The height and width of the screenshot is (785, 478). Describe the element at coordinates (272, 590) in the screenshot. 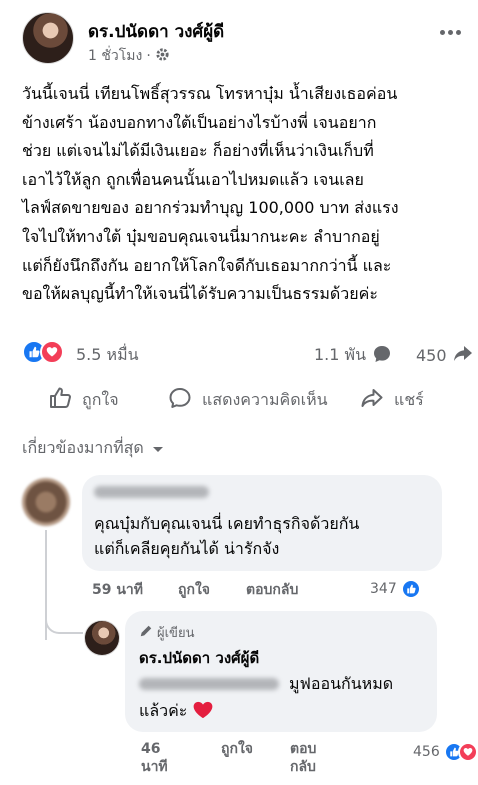

I see `comment-reply-button: ตอบกลับ` at that location.